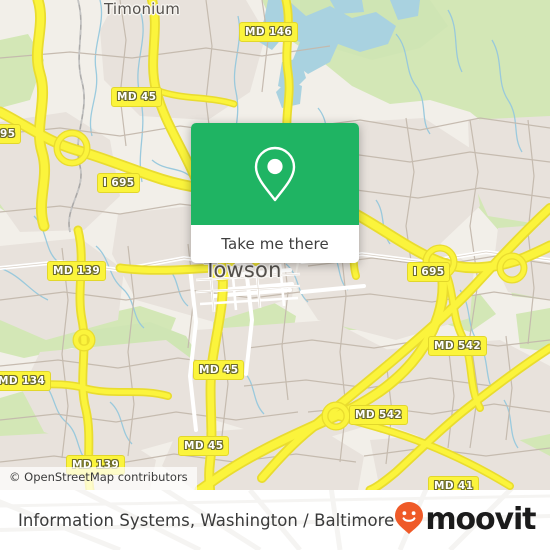 This screenshot has height=550, width=550. Describe the element at coordinates (98, 478) in the screenshot. I see `map-attribution: © OpenStreetMap contributors` at that location.